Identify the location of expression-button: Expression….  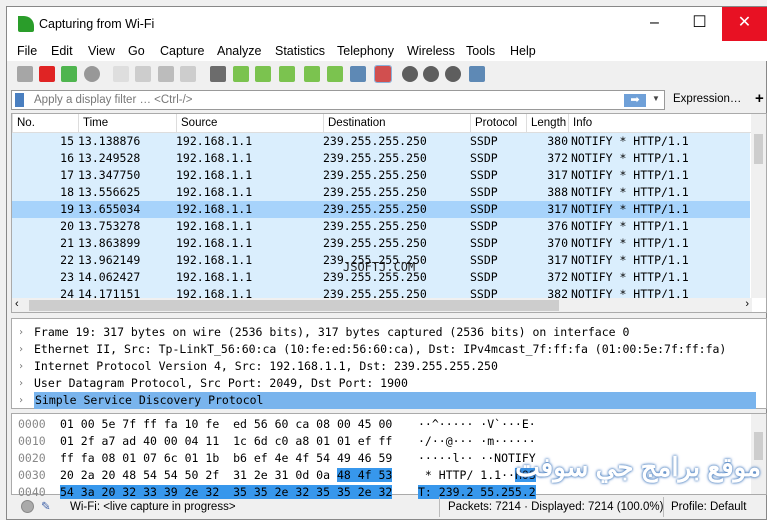
(707, 99).